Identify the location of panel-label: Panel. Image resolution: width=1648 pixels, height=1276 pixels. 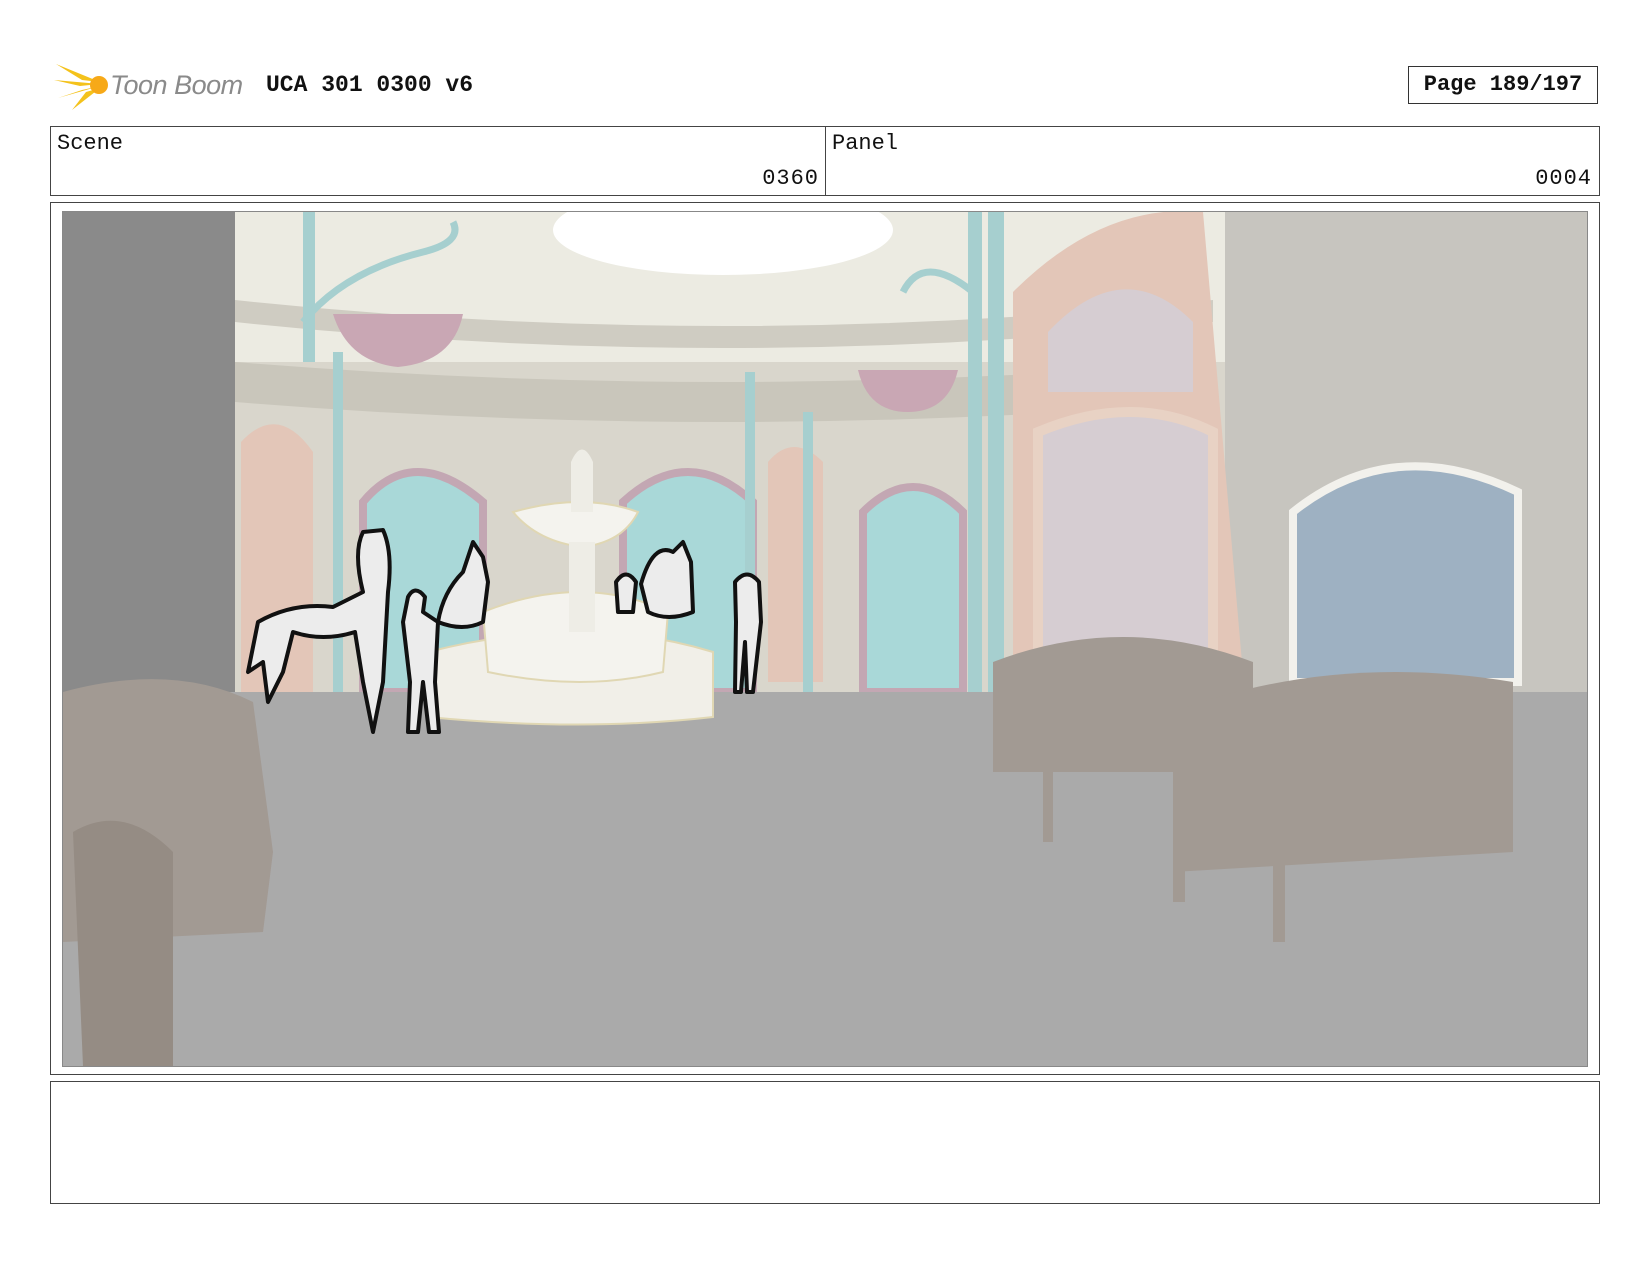
(865, 143).